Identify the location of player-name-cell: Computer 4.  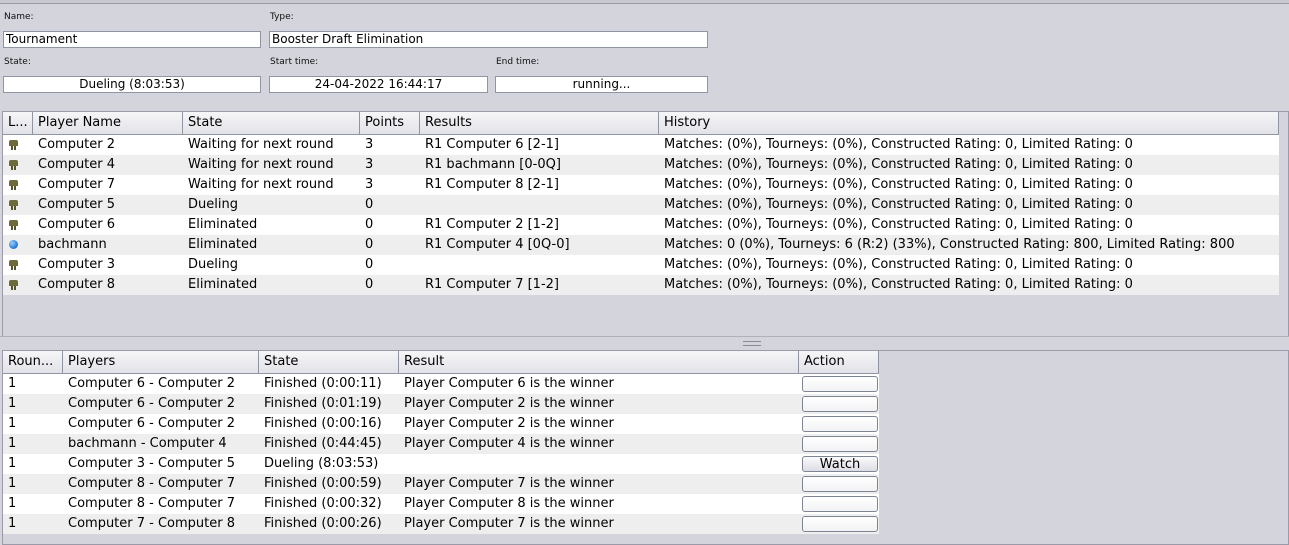
(77, 164).